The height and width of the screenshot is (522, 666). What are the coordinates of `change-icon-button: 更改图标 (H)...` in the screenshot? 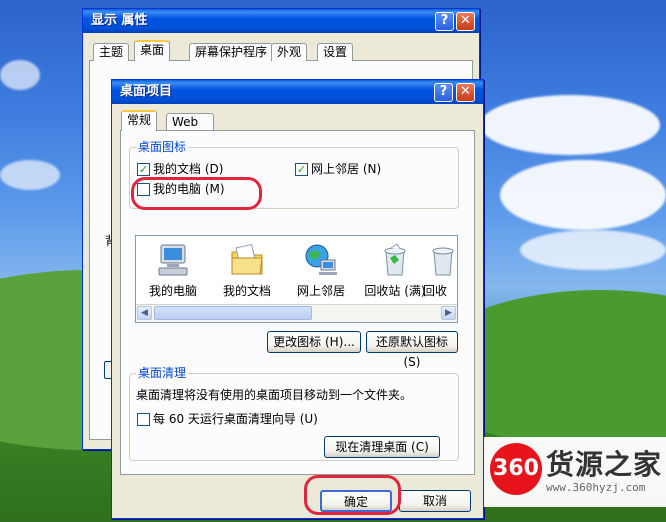 It's located at (314, 342).